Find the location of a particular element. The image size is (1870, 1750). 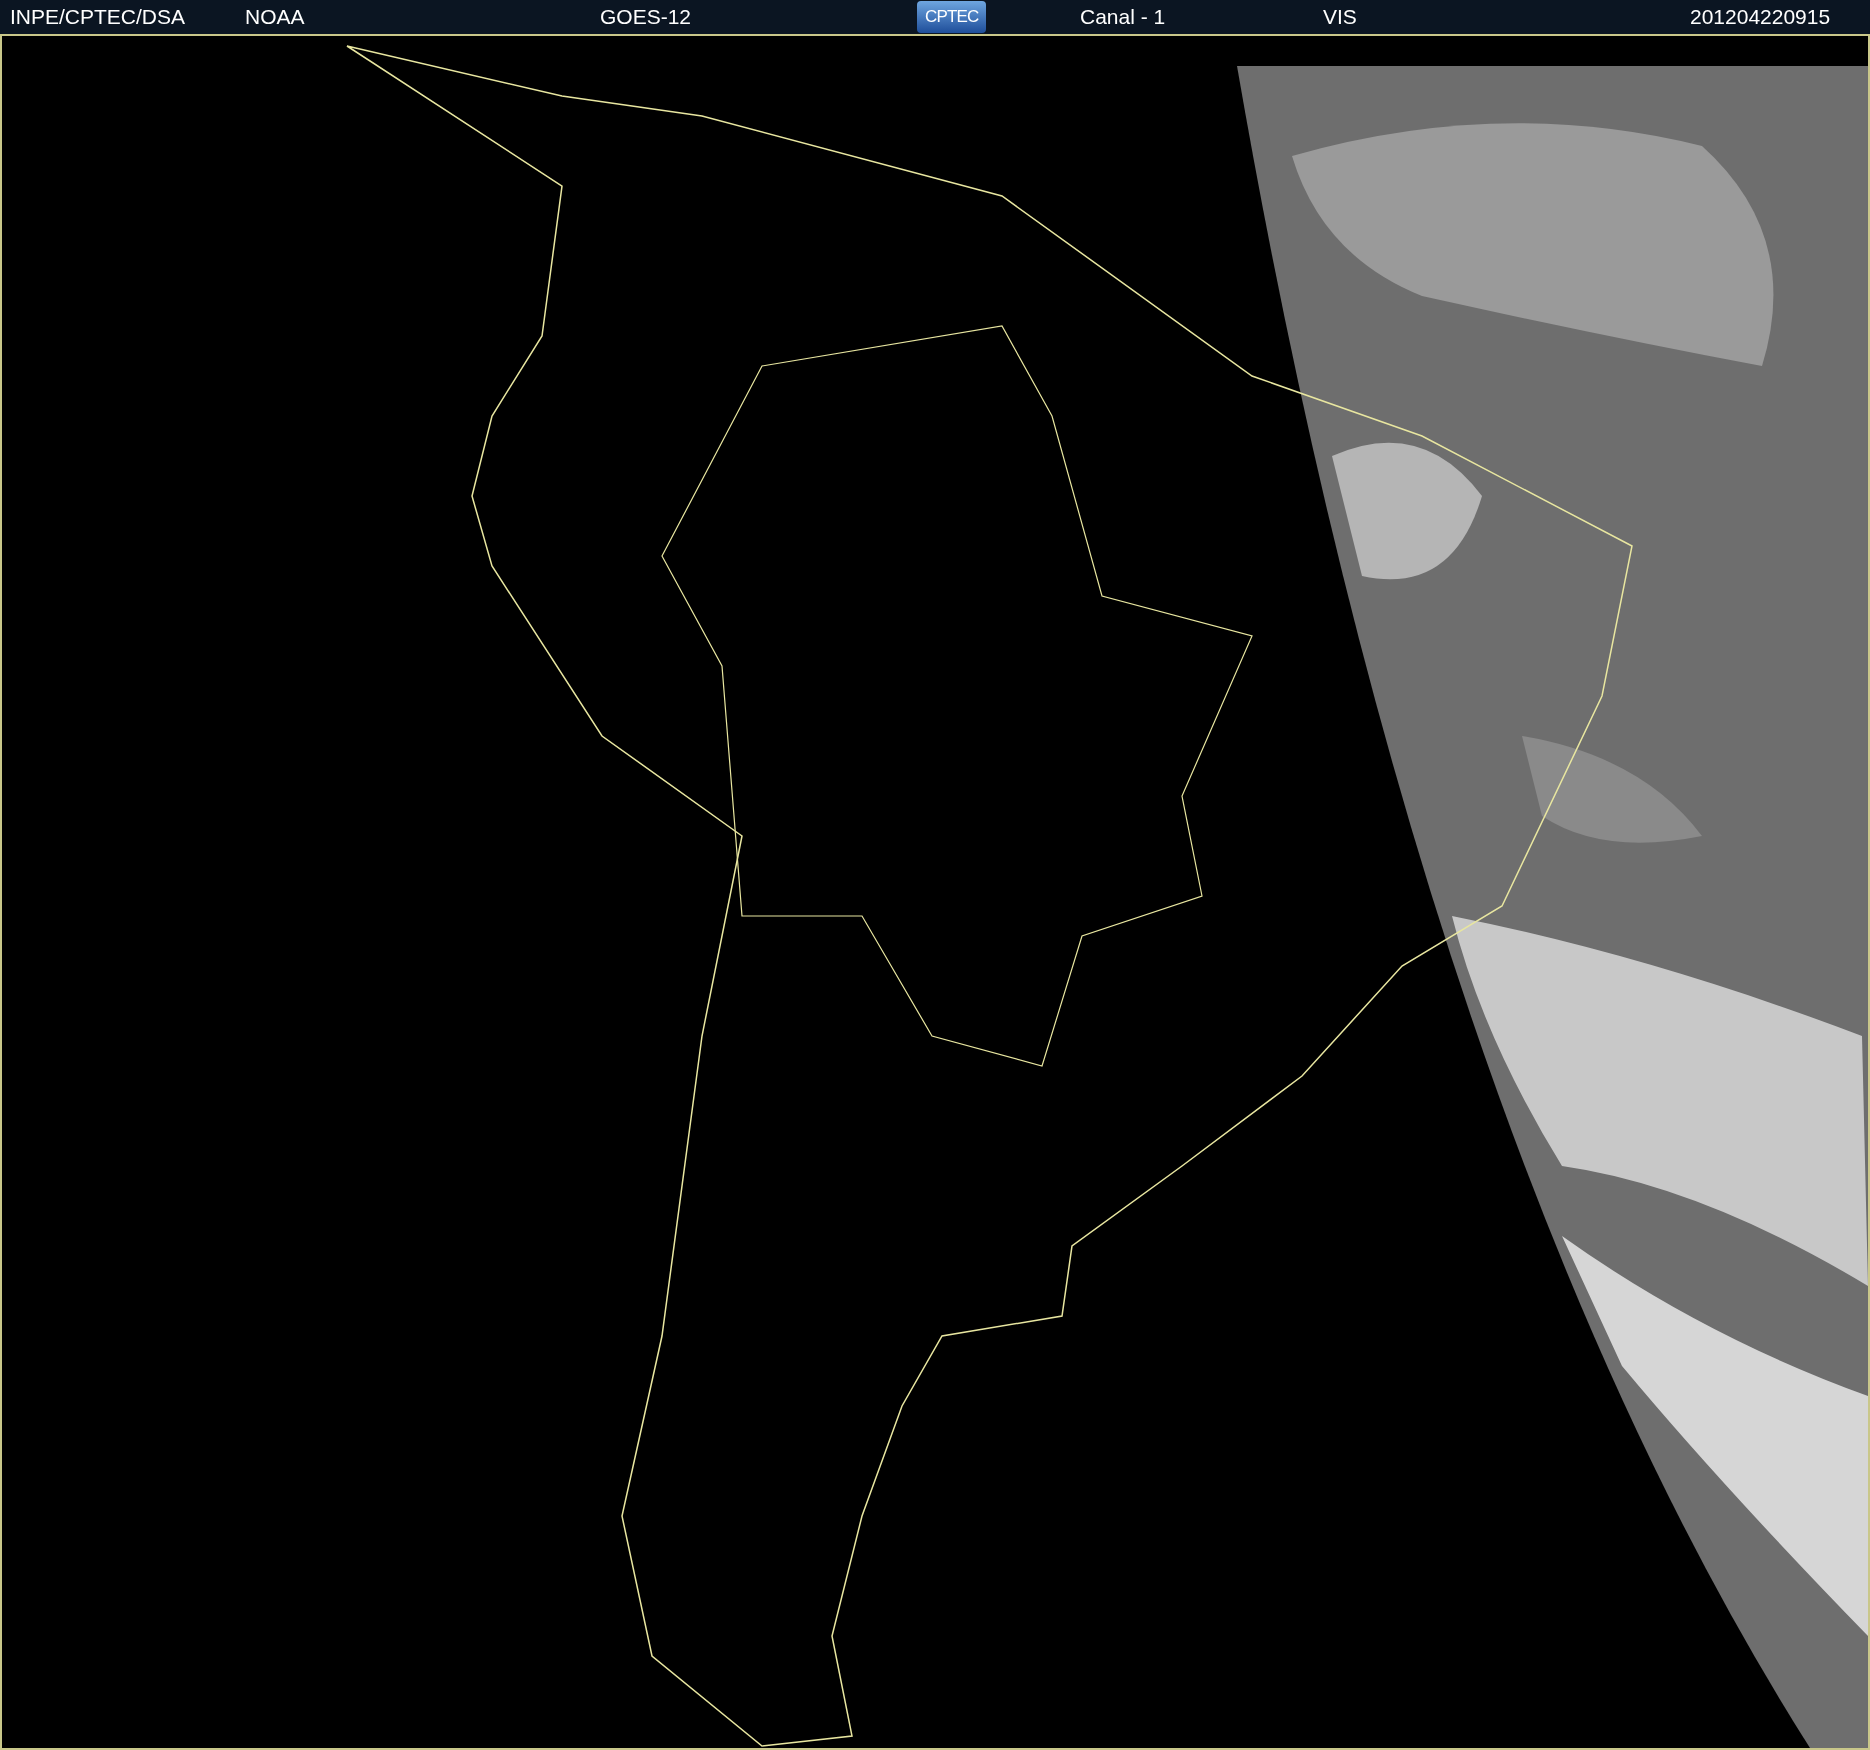

header-label: GOES-12 is located at coordinates (646, 17).